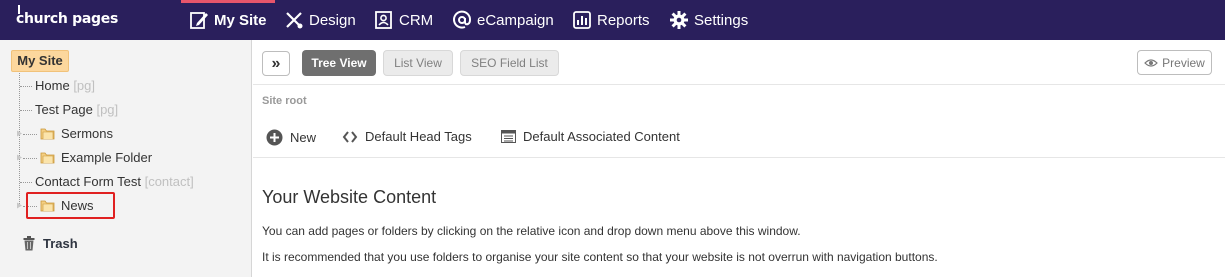 The image size is (1225, 277). I want to click on preview-label: Preview, so click(1183, 62).